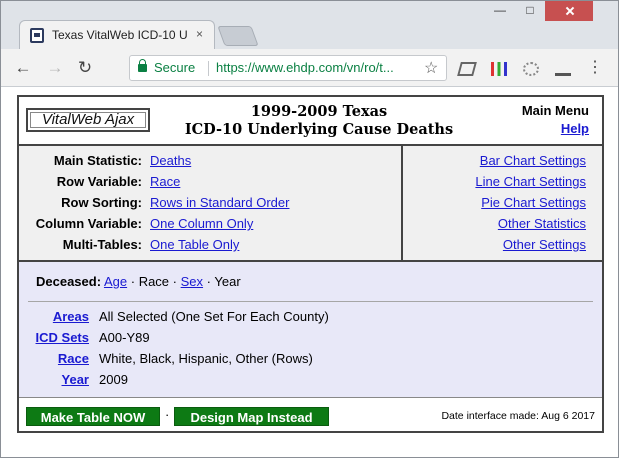  Describe the element at coordinates (23, 68) in the screenshot. I see `back-arrow-icon: ←` at that location.